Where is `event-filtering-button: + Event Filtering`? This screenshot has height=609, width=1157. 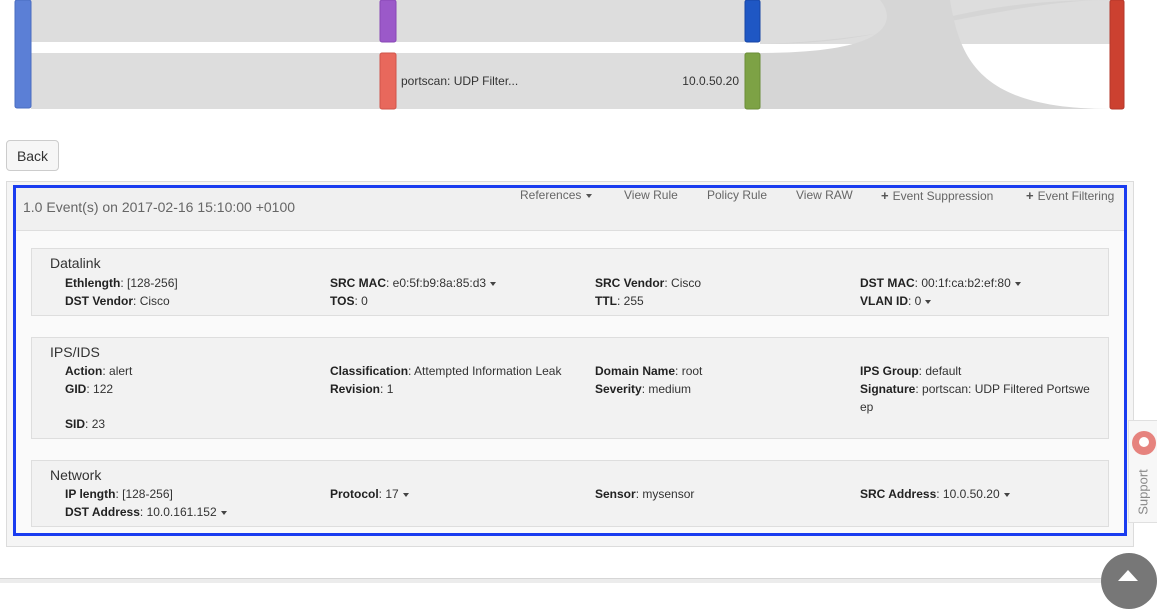
event-filtering-button: + Event Filtering is located at coordinates (1070, 195).